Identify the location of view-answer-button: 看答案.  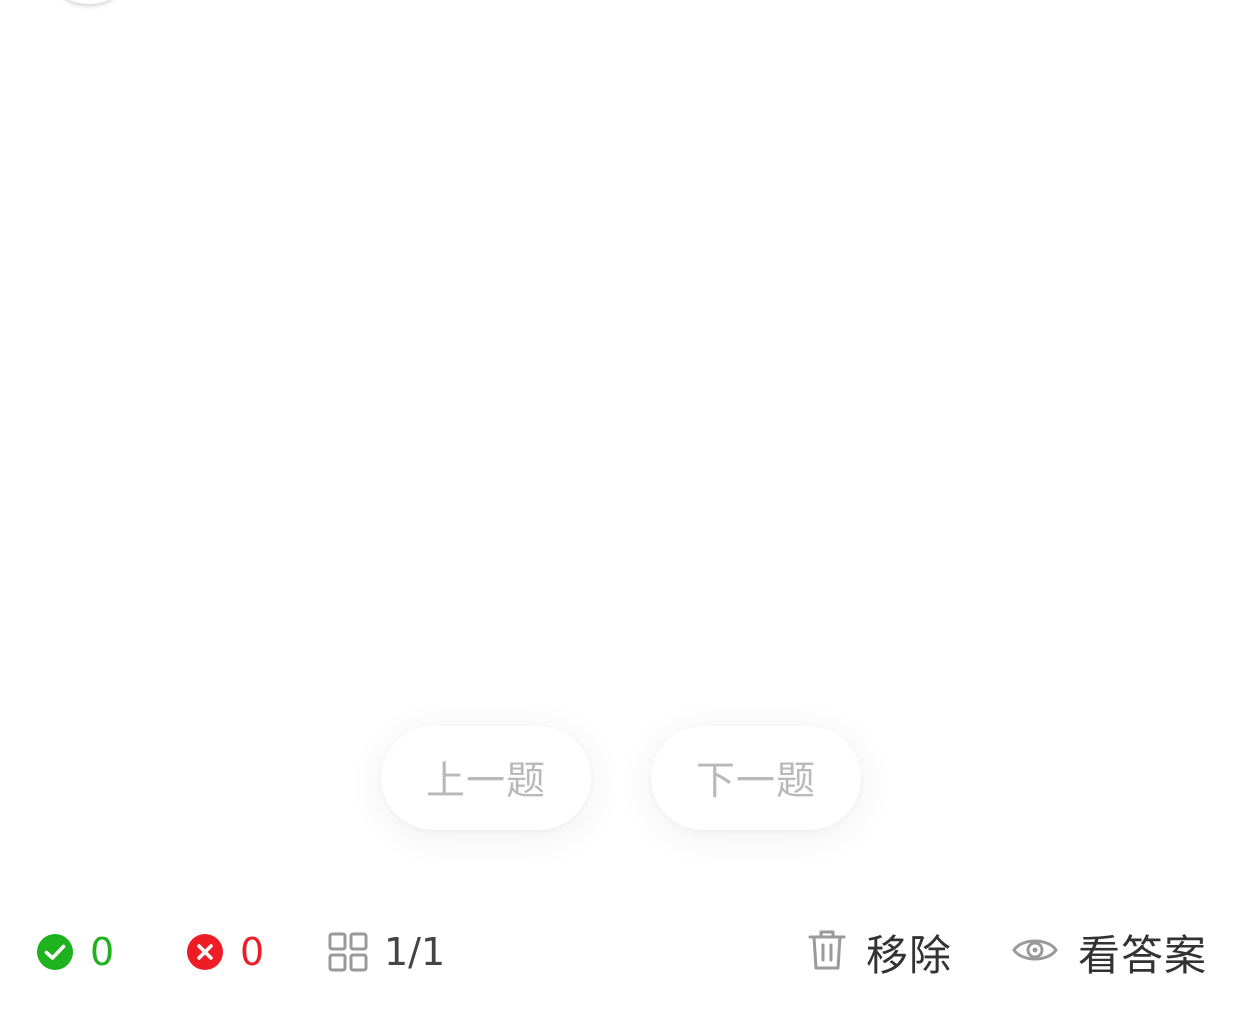
(1109, 952).